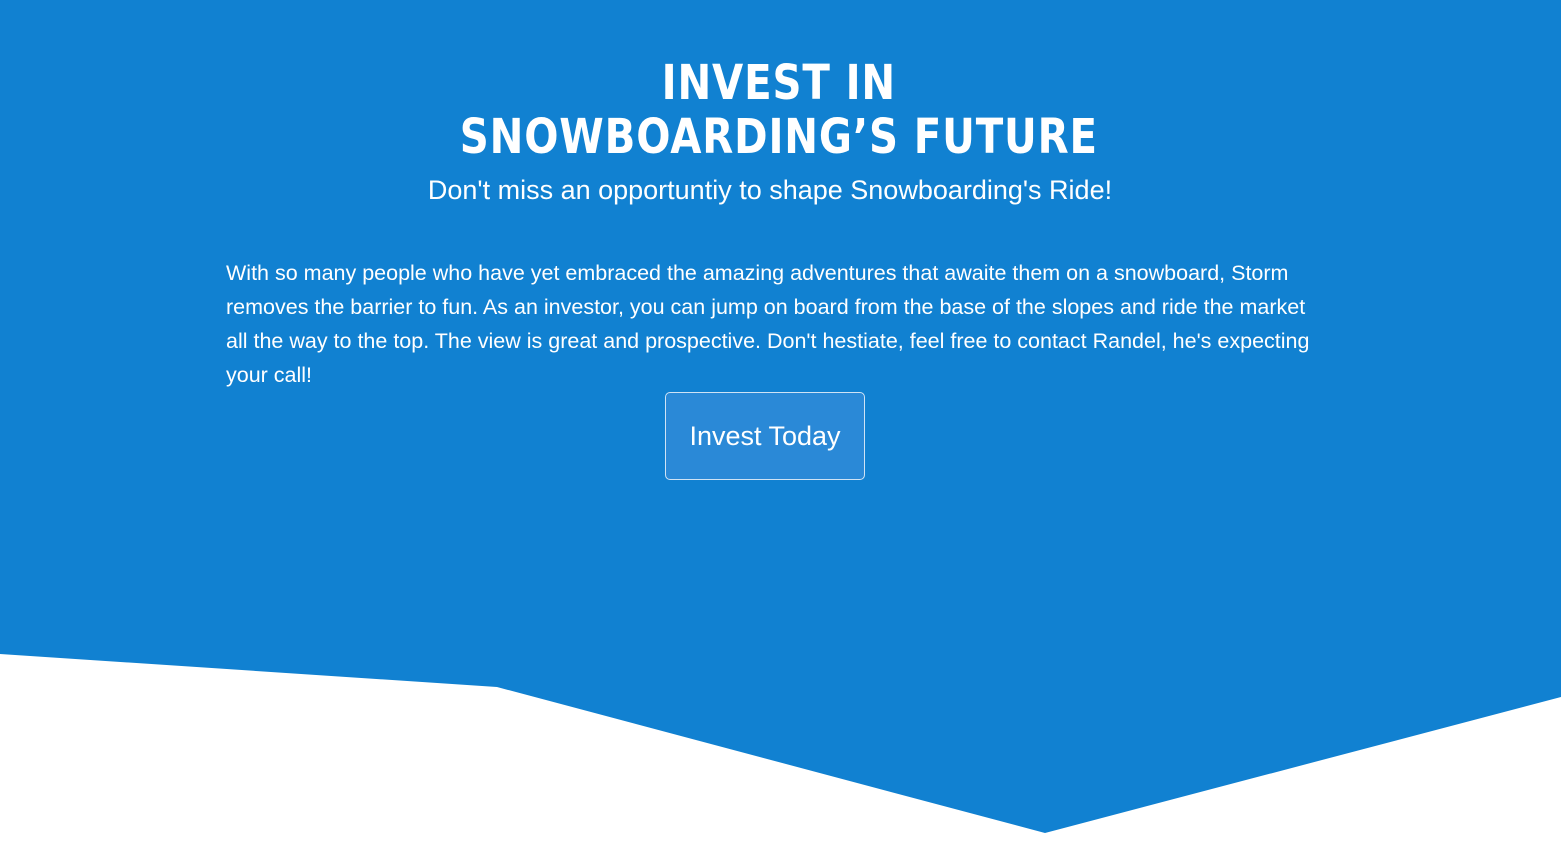 The width and height of the screenshot is (1561, 860). Describe the element at coordinates (765, 436) in the screenshot. I see `invest-today-button: Invest Today` at that location.